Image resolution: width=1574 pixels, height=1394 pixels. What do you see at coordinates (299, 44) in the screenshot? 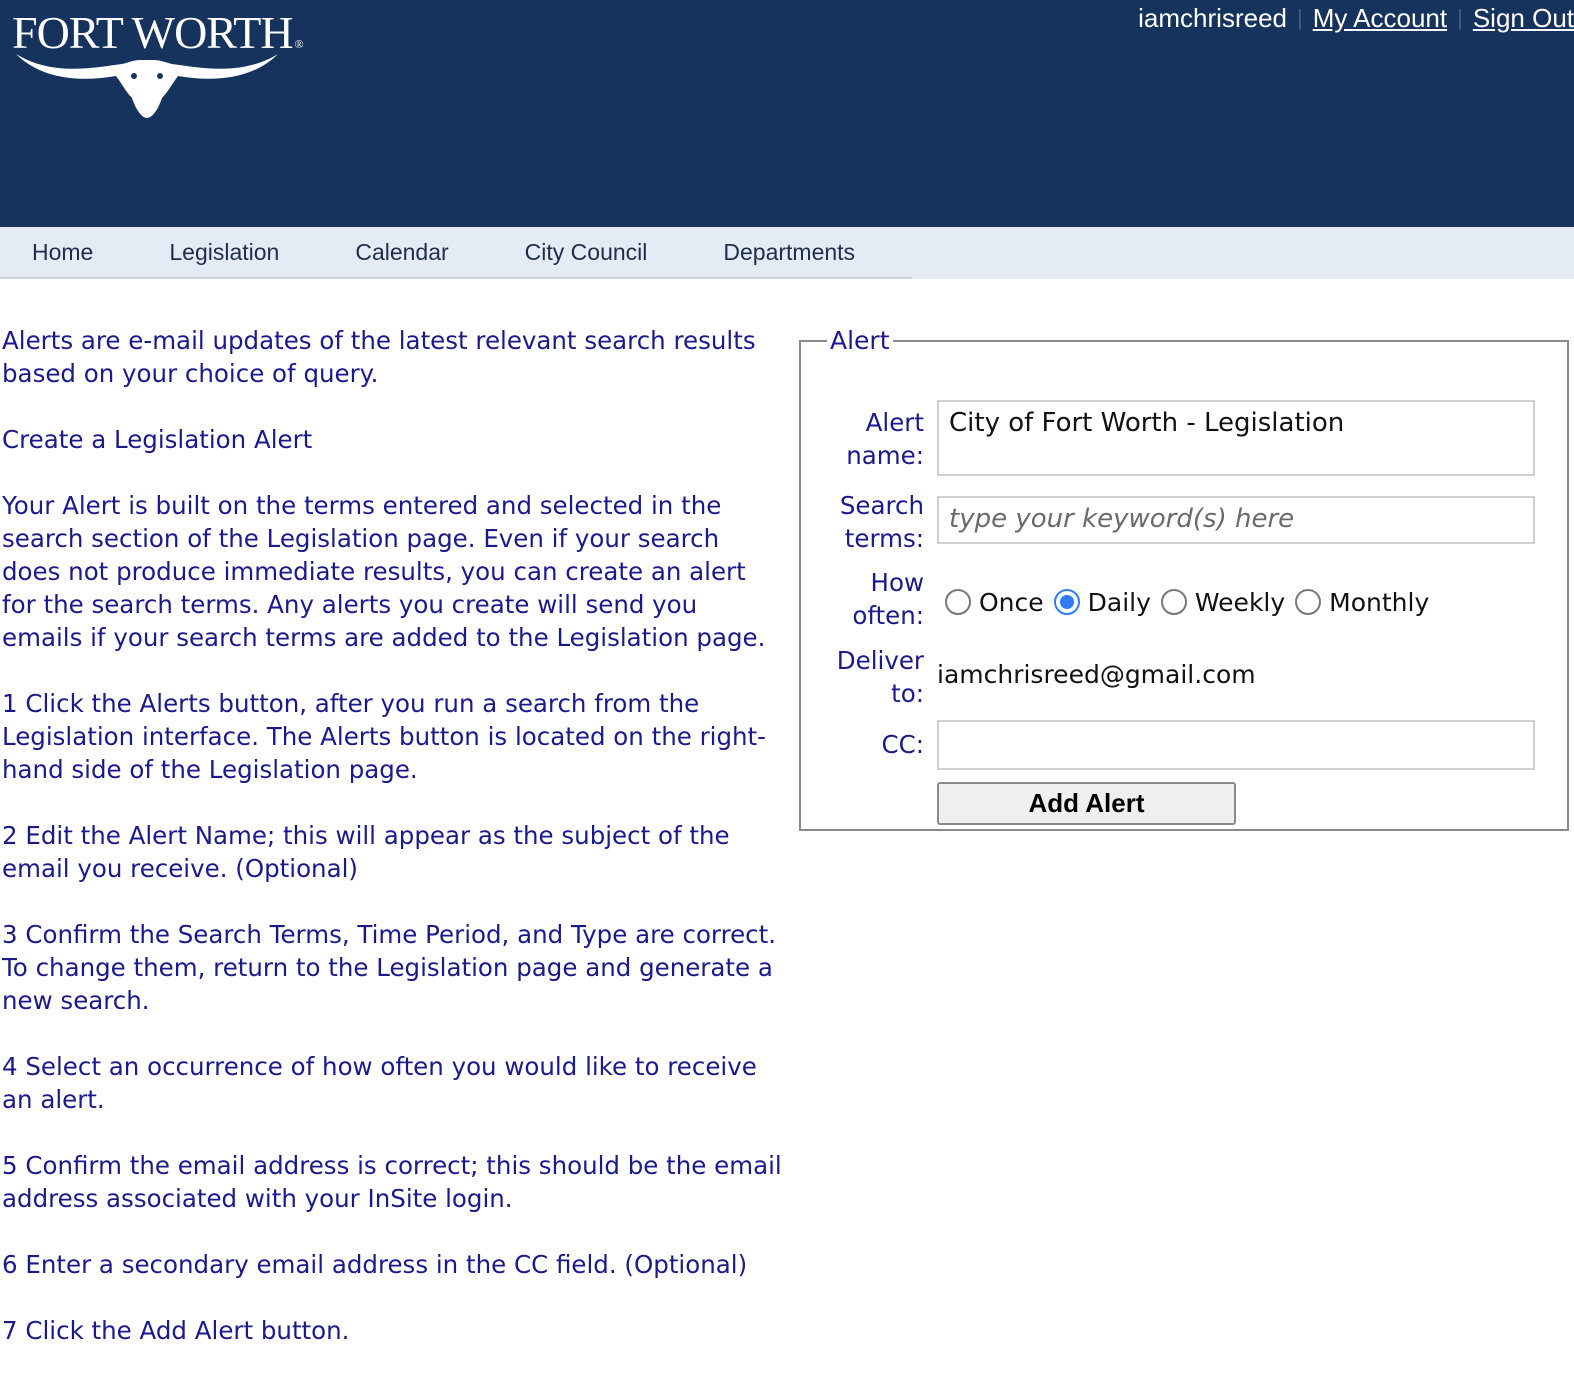
I see `logo-registered-mark: ®` at bounding box center [299, 44].